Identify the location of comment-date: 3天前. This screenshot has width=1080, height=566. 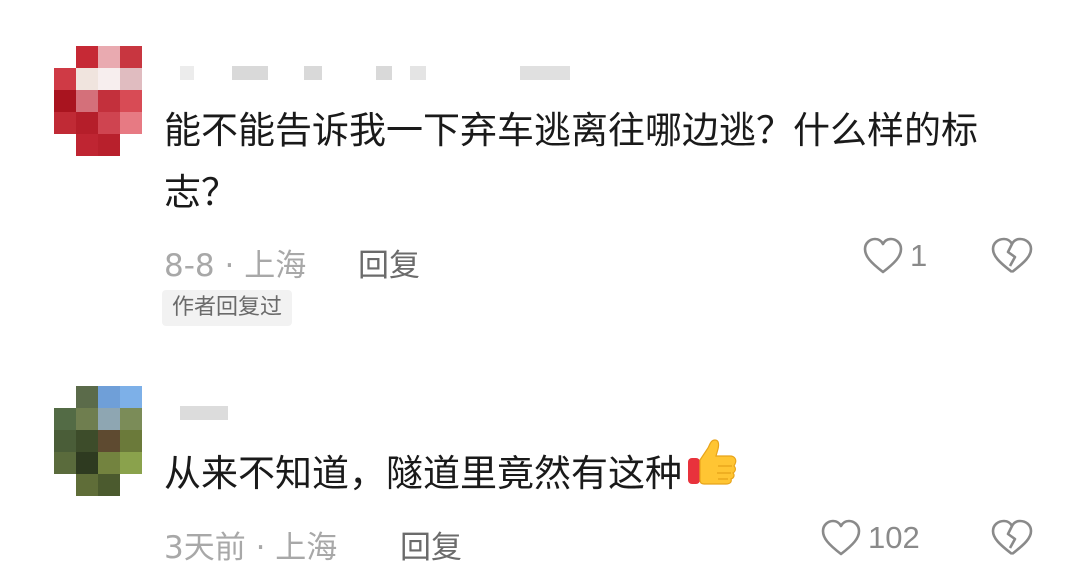
(205, 548).